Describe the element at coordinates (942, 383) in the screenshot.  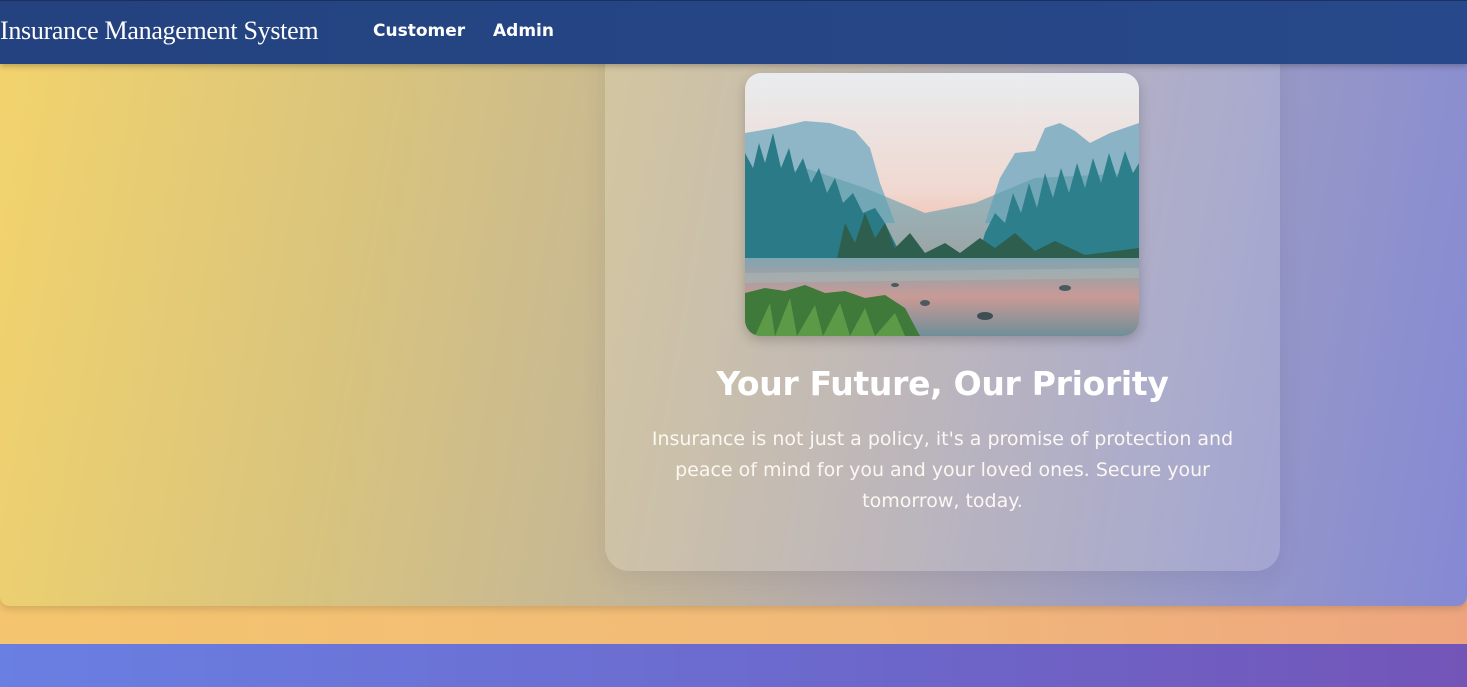
I see `hero-title: Your Future, Our Priority` at that location.